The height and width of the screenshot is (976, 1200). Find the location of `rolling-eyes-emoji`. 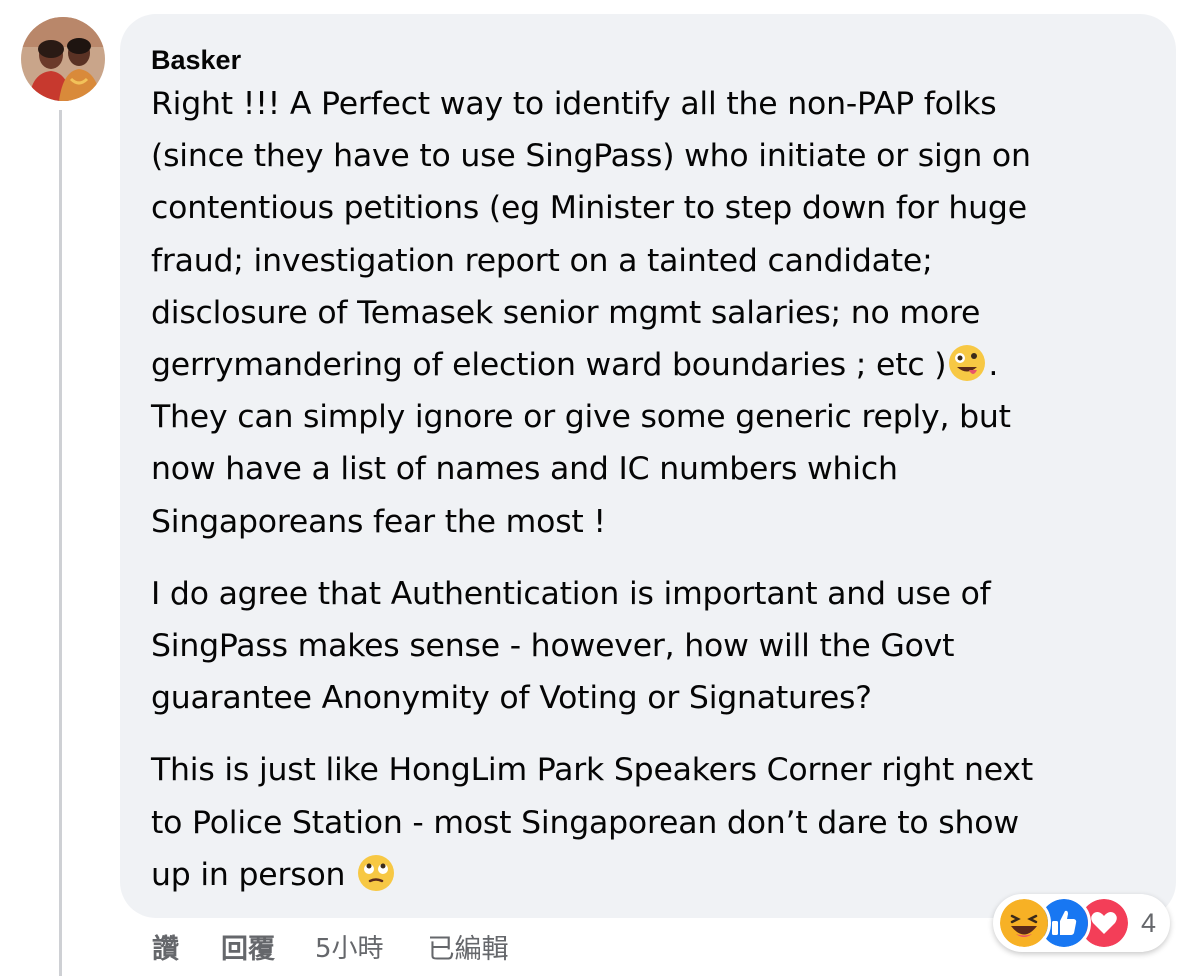

rolling-eyes-emoji is located at coordinates (376, 872).